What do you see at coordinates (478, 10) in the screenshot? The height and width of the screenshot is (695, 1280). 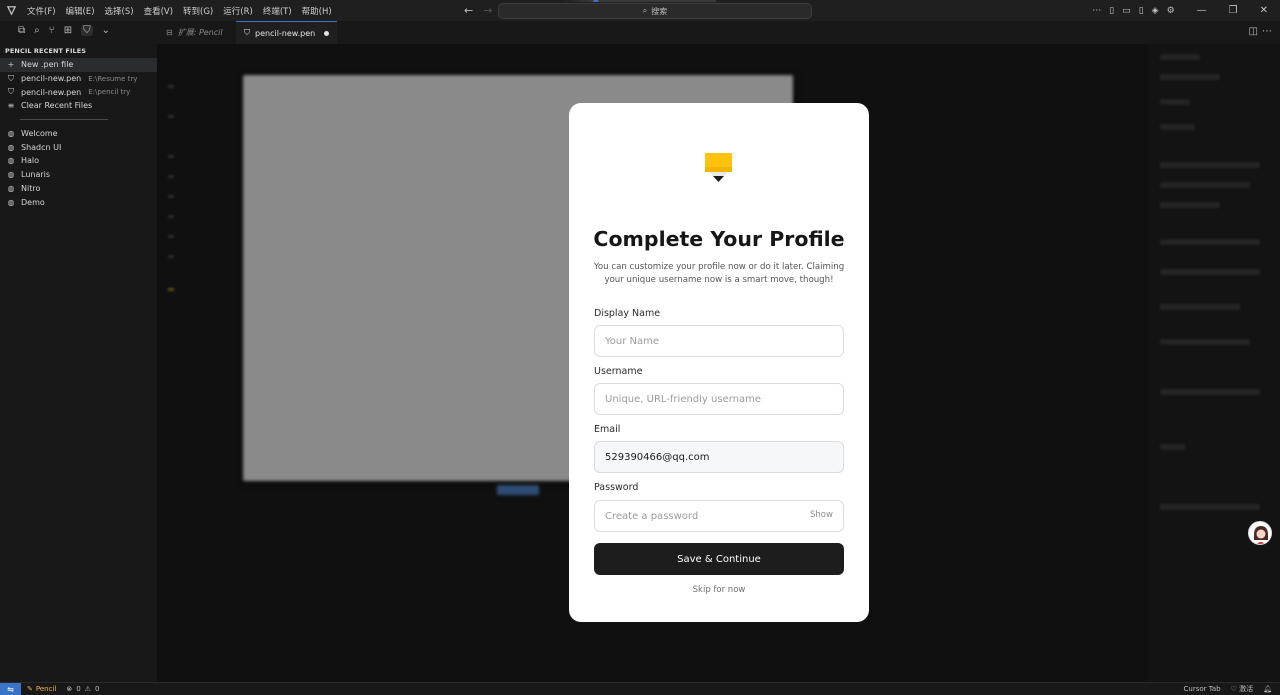 I see `nav-arrows: ← →` at bounding box center [478, 10].